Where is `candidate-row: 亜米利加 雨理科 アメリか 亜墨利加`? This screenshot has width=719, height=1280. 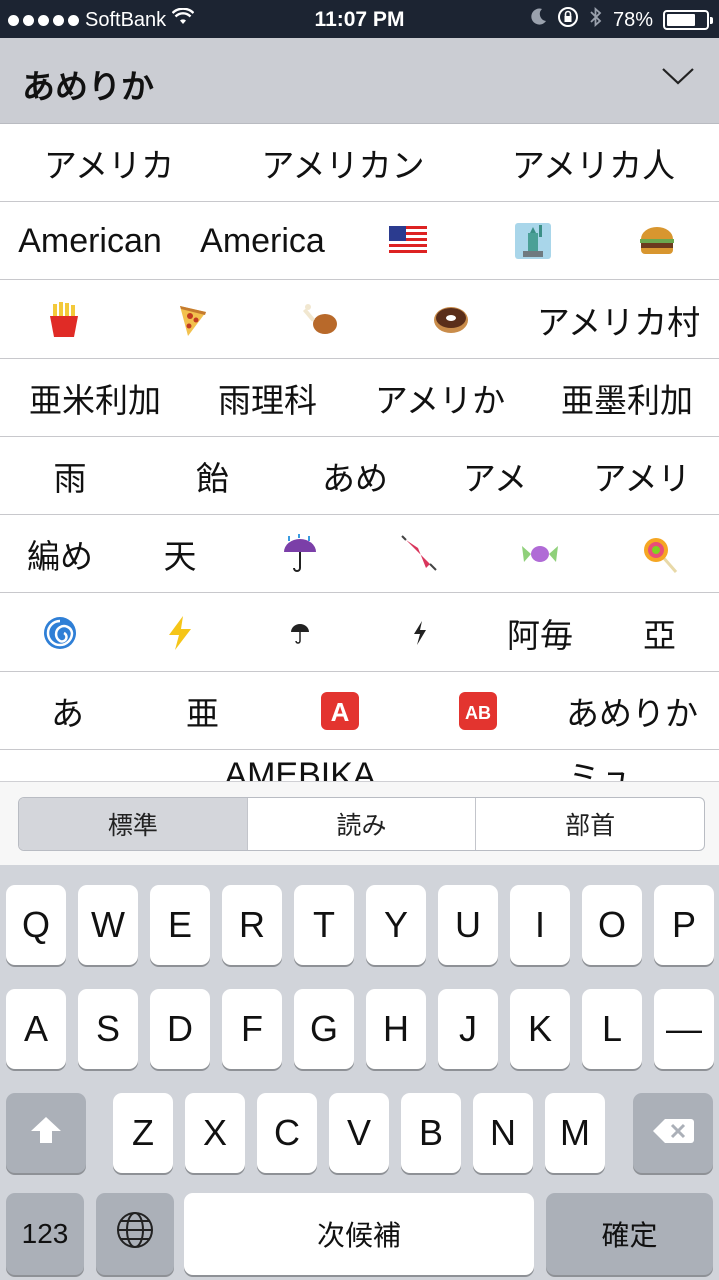
candidate-row: 亜米利加 雨理科 アメリか 亜墨利加 is located at coordinates (359, 398).